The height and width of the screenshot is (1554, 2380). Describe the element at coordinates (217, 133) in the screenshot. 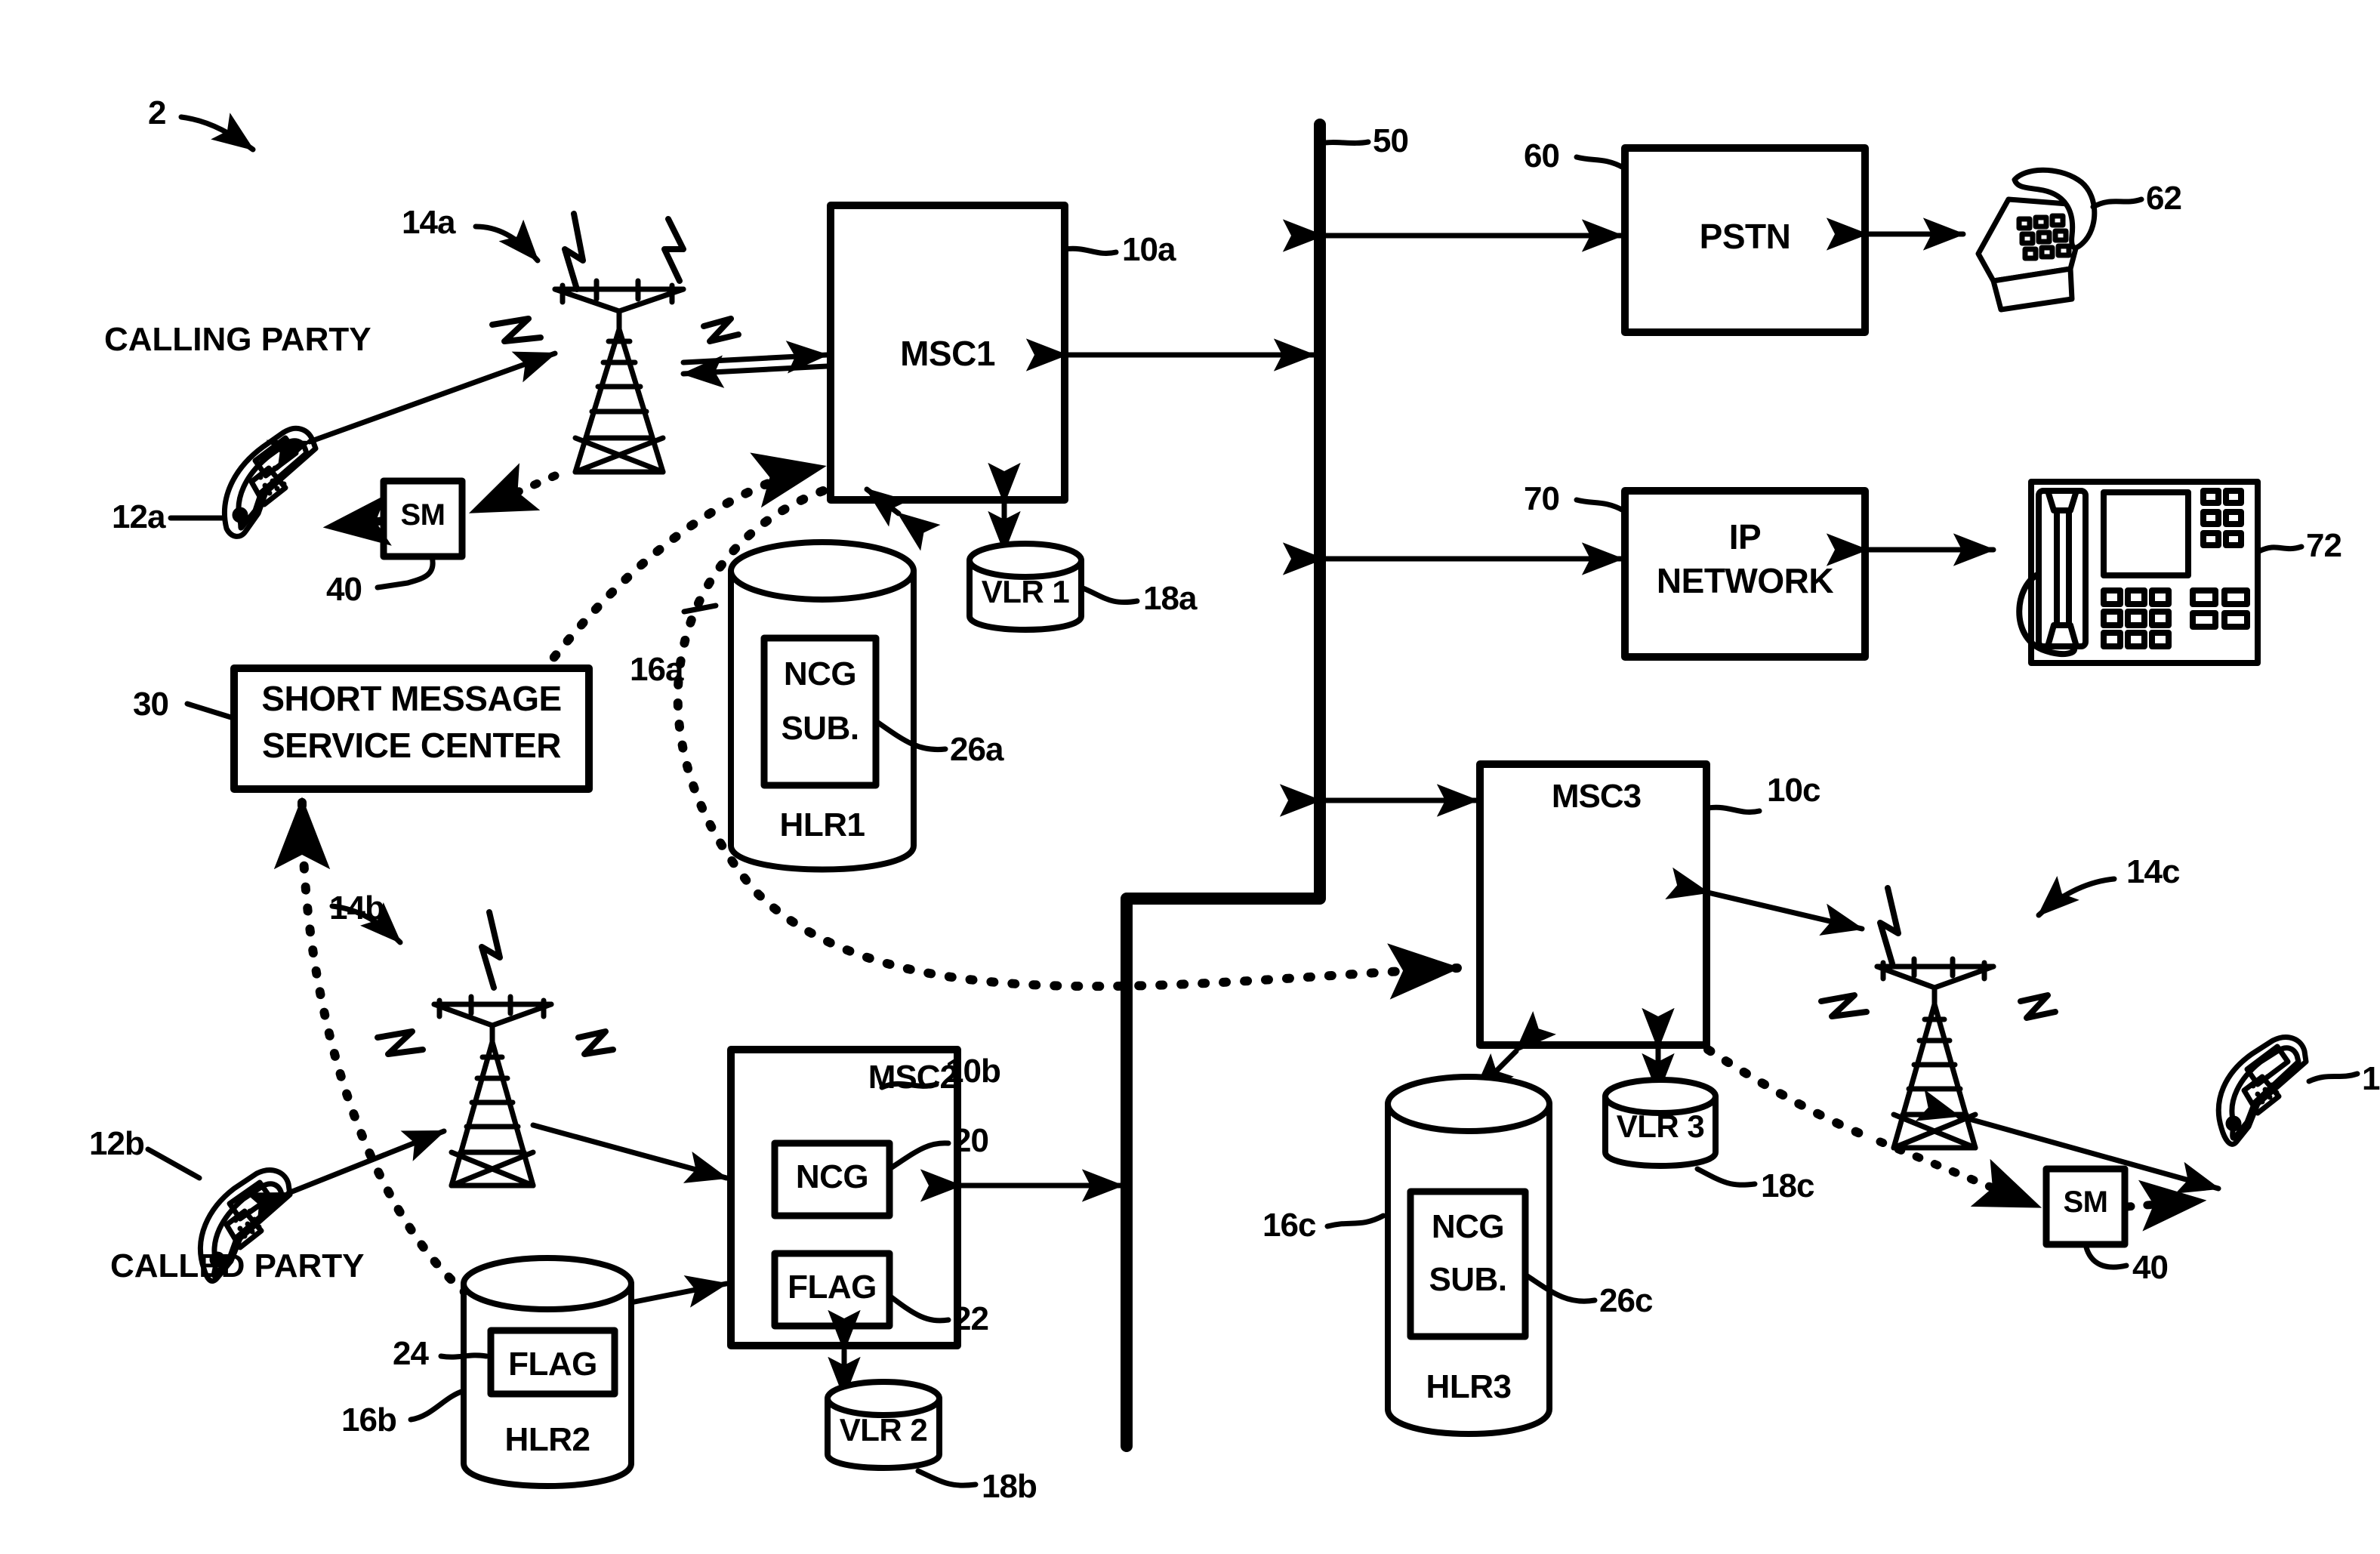

I see `figure-ref-leader` at that location.